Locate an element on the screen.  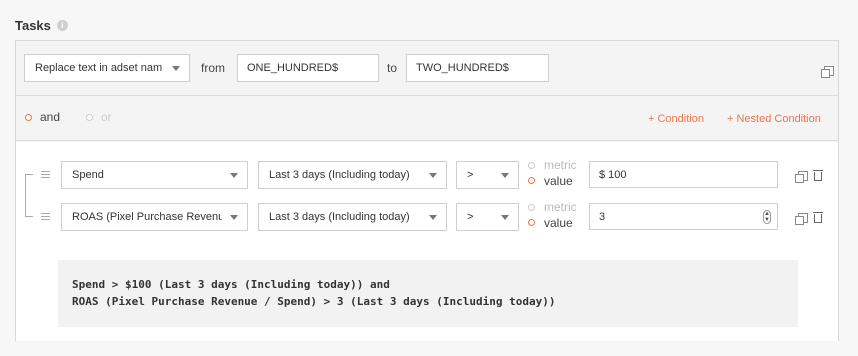
metric-select: Spend is located at coordinates (154, 175).